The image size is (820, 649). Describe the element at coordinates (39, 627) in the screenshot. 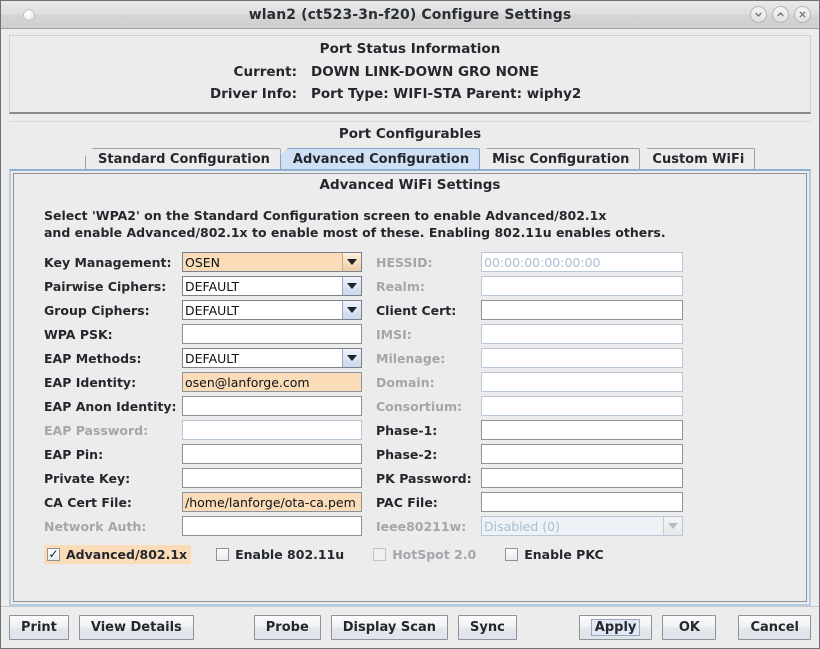

I see `print-button: Print` at that location.